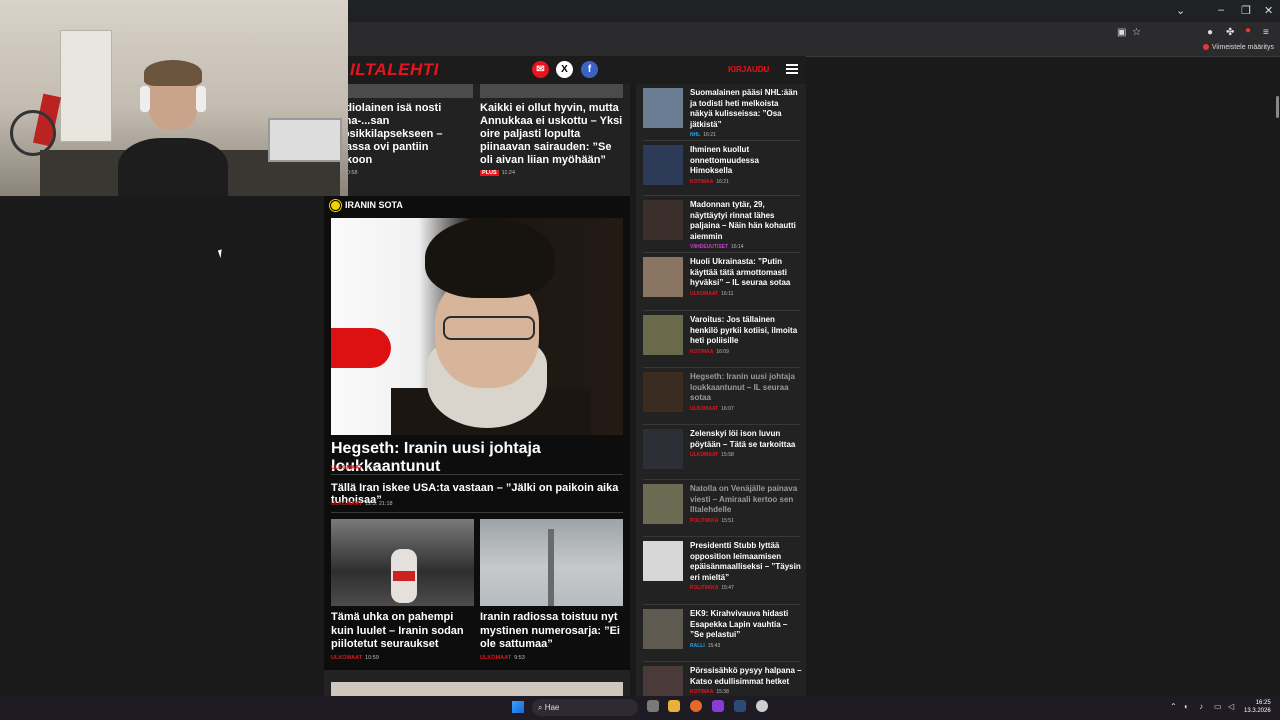 The image size is (1280, 720). Describe the element at coordinates (1268, 10) in the screenshot. I see `close-button: ✕` at that location.